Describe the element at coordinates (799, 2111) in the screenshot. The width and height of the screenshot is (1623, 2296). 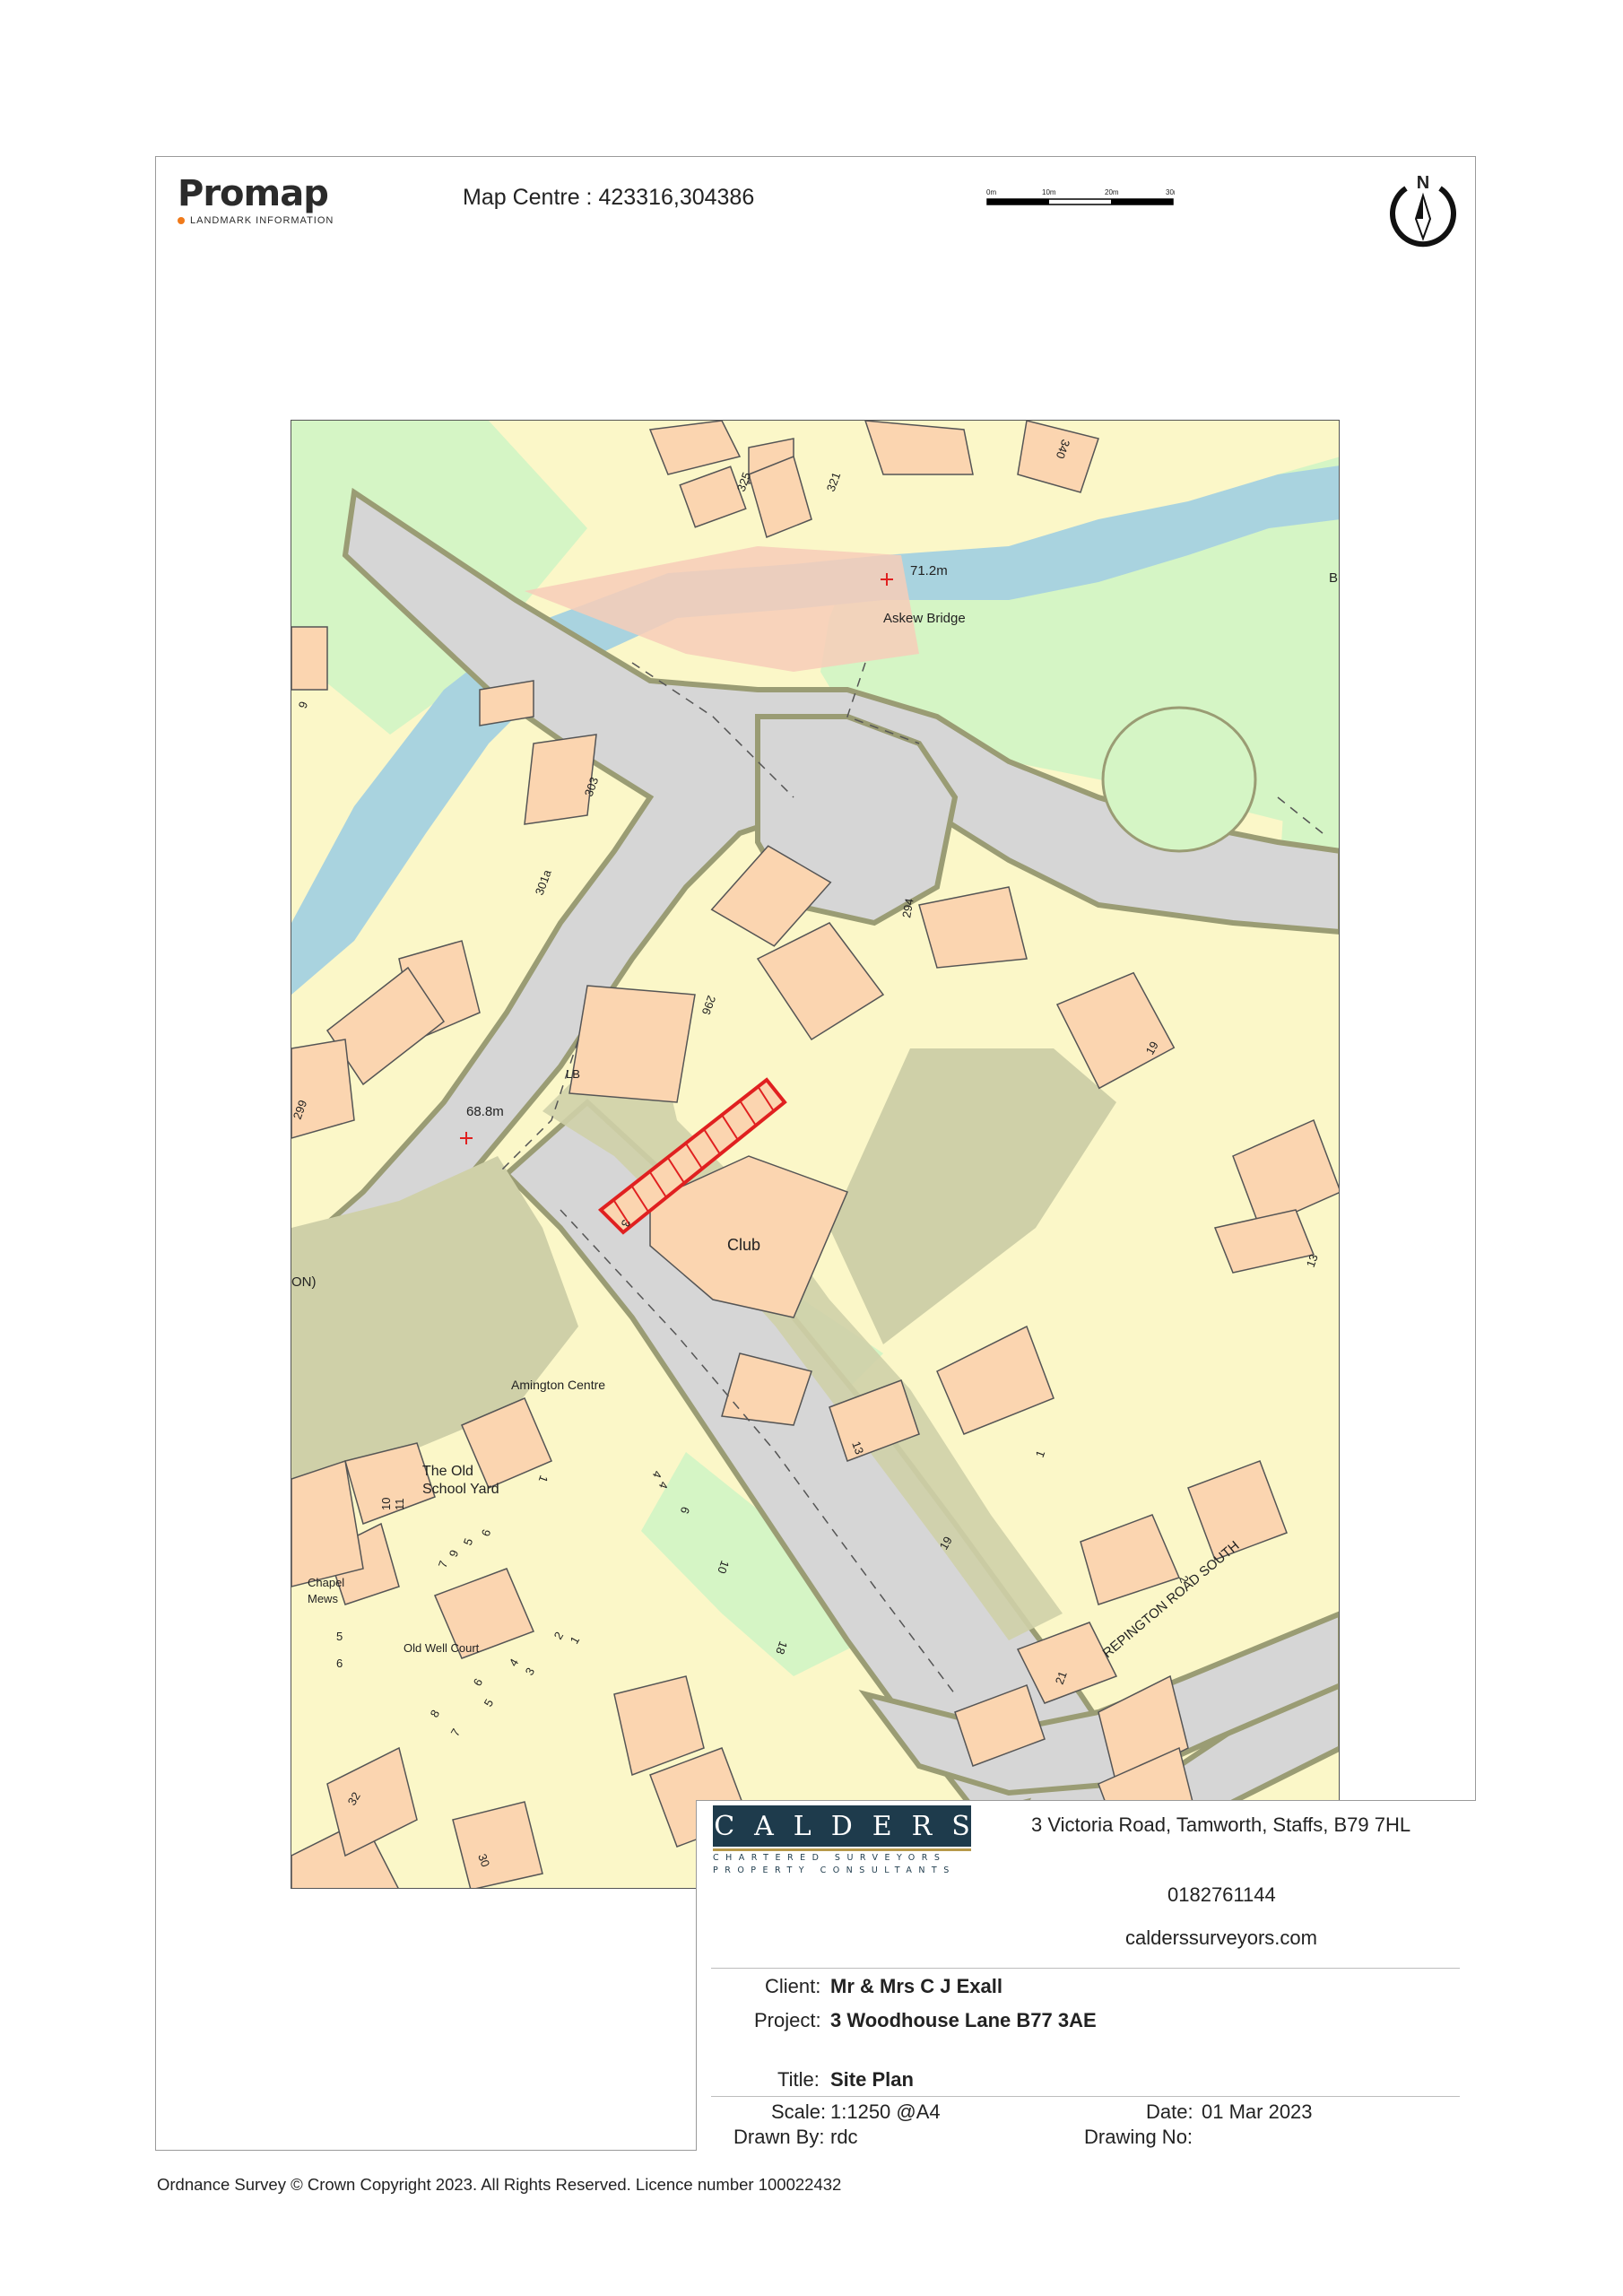
I see `scale-label: Scale:` at that location.